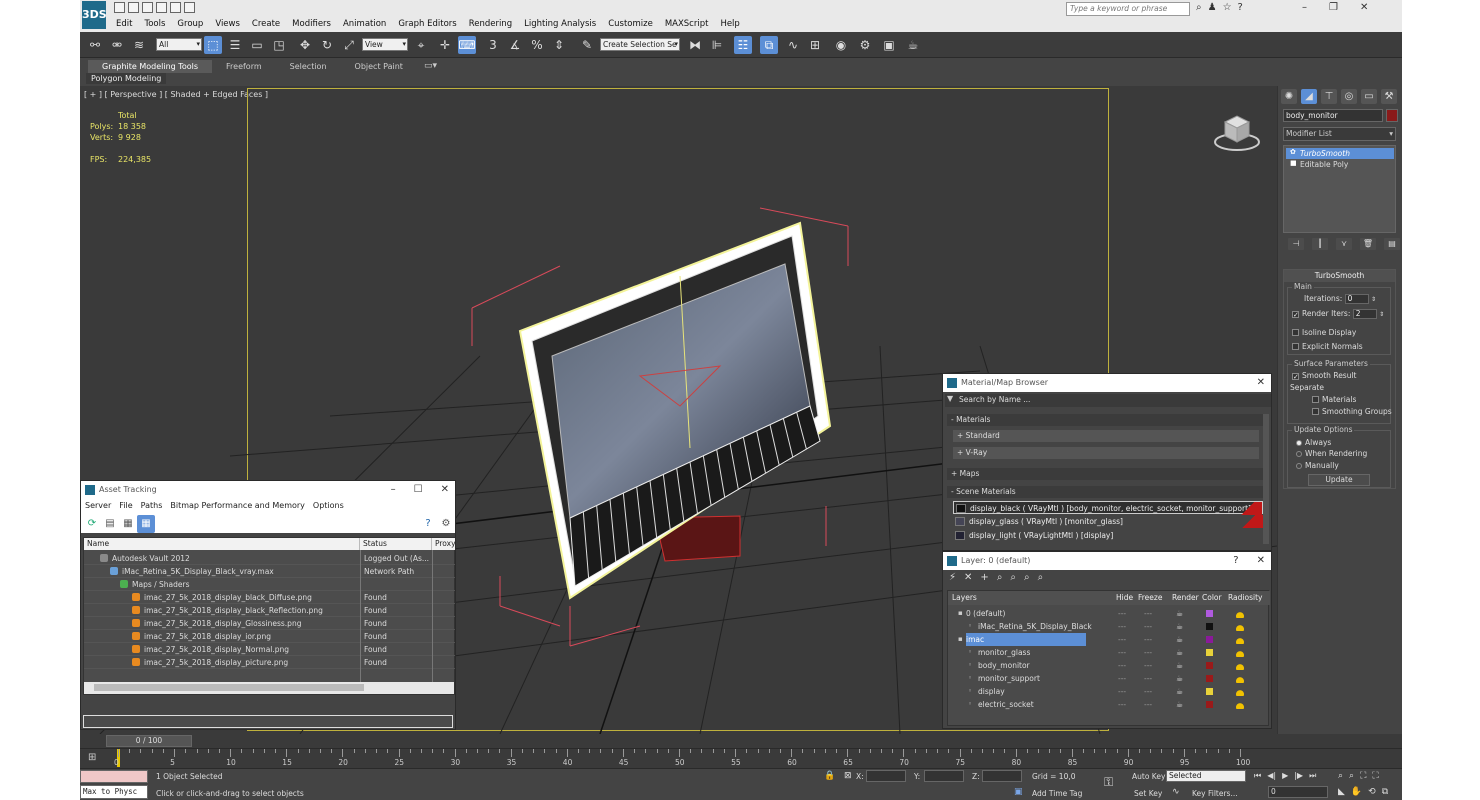 This screenshot has height=800, width=1480. I want to click on freeze-all-icon: ⌕, so click(1041, 577).